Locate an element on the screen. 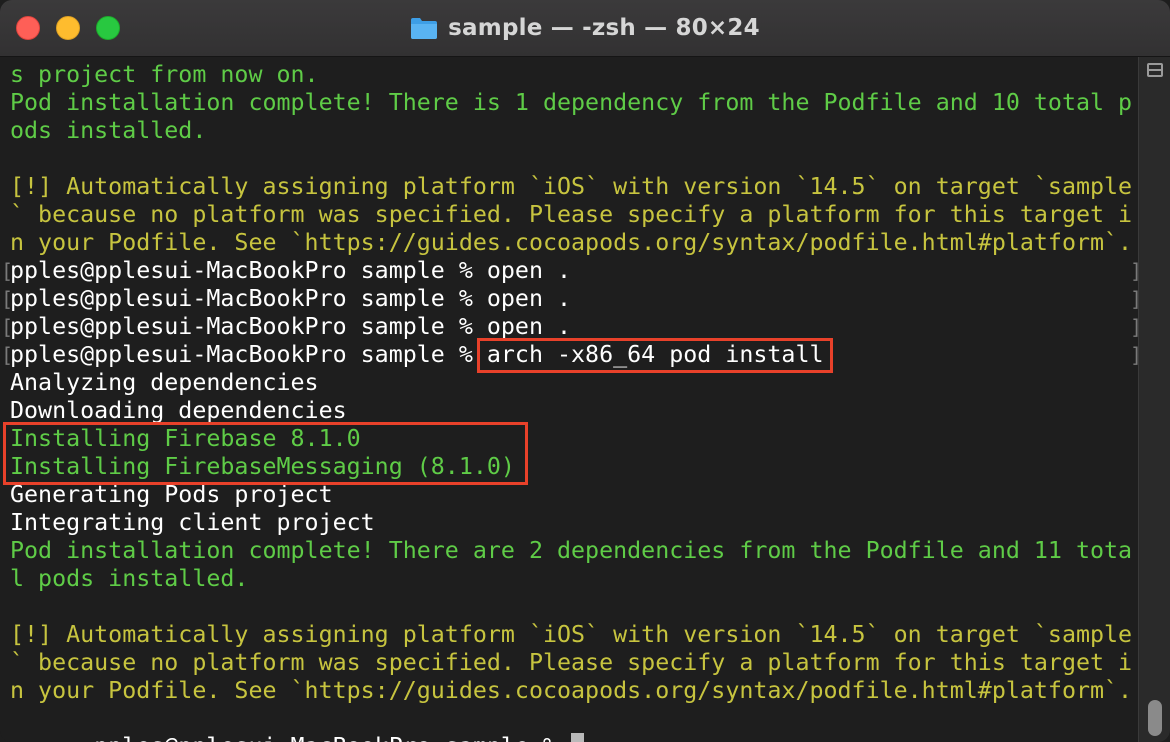 The height and width of the screenshot is (742, 1170). command-highlight-box is located at coordinates (655, 355).